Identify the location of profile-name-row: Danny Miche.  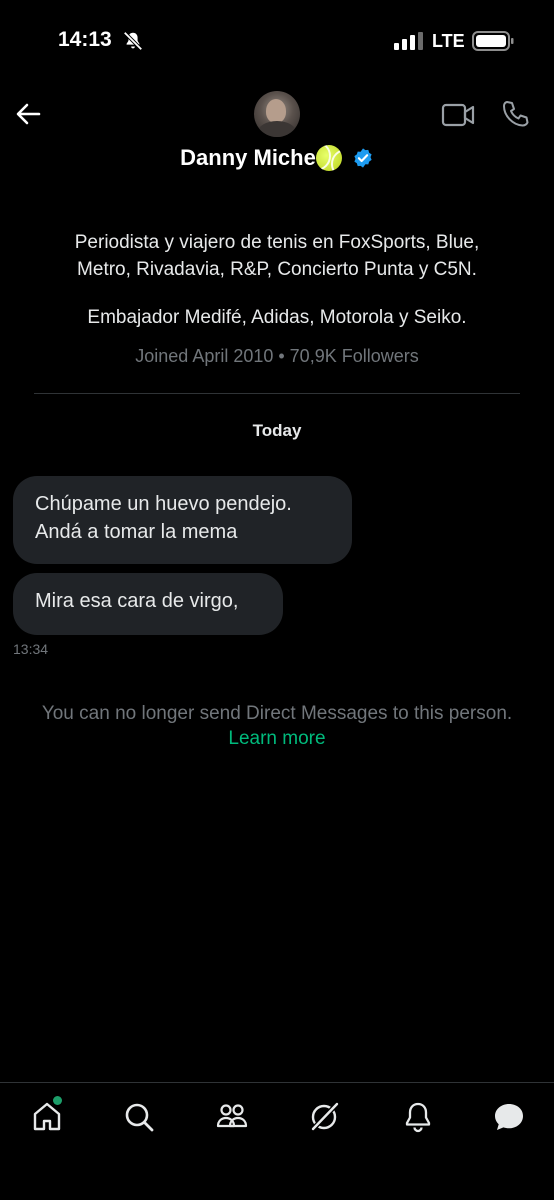
(277, 158).